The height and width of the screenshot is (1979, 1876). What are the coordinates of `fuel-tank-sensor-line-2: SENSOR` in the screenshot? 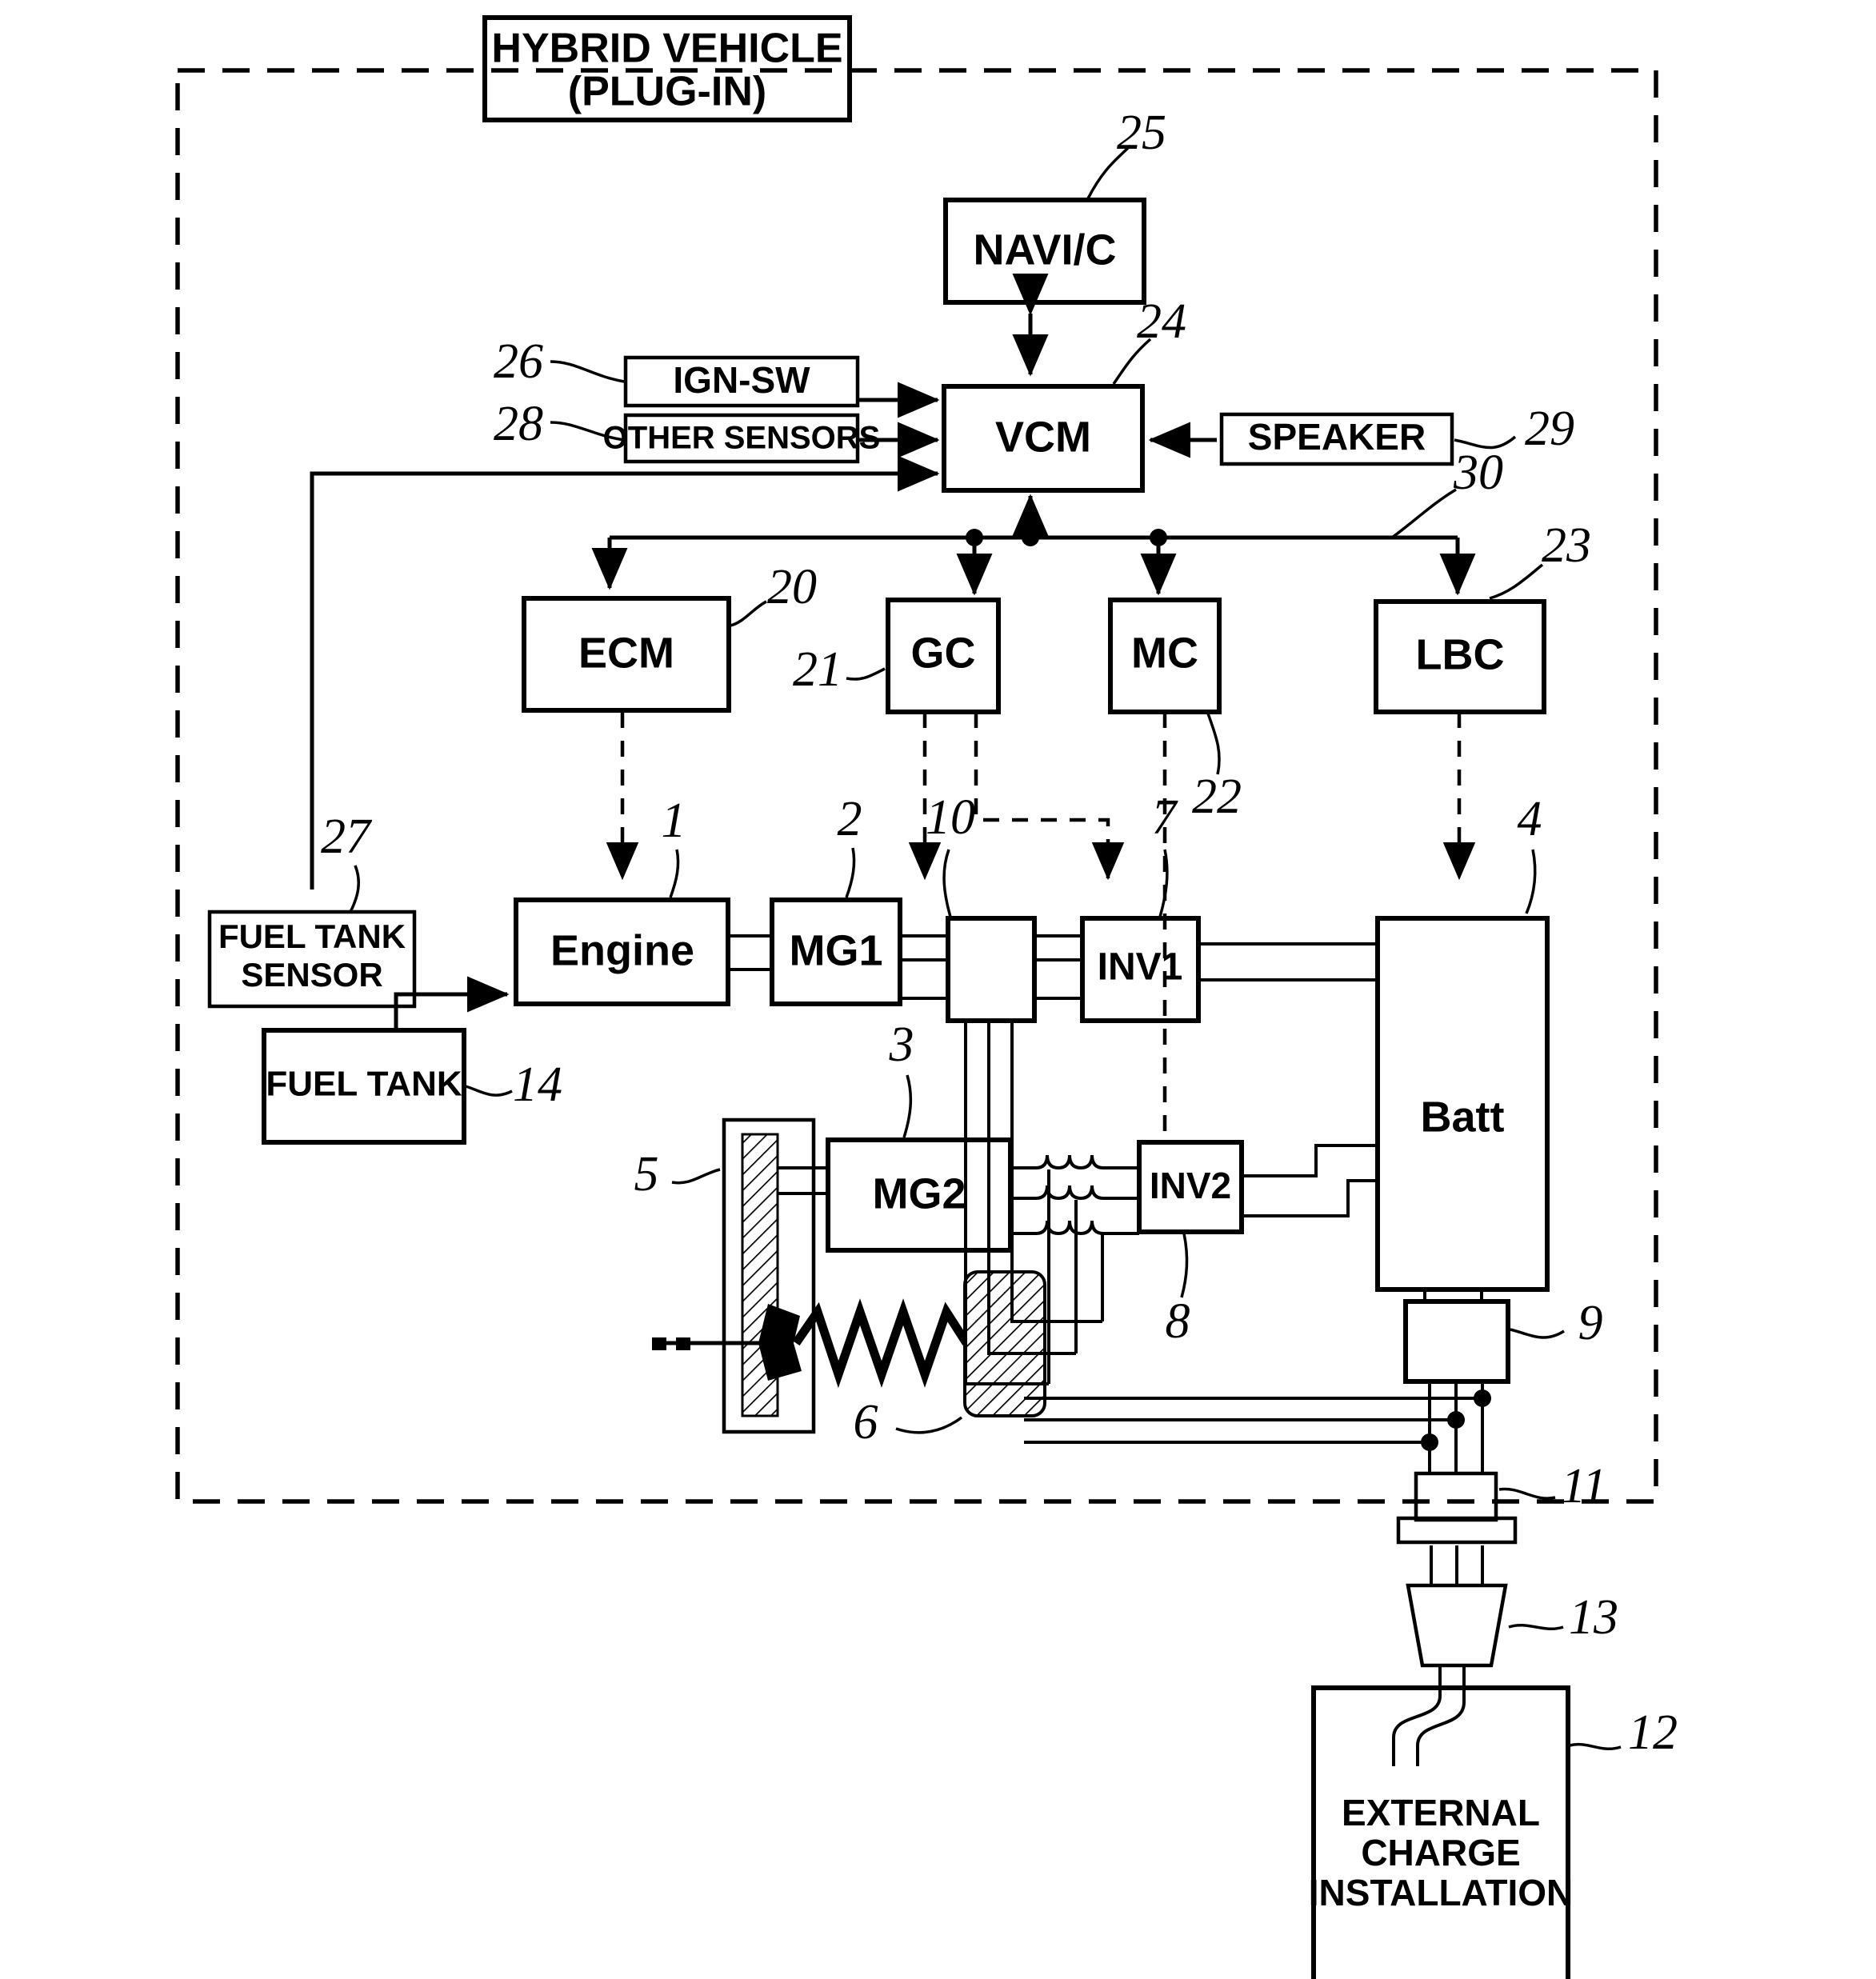 It's located at (311, 974).